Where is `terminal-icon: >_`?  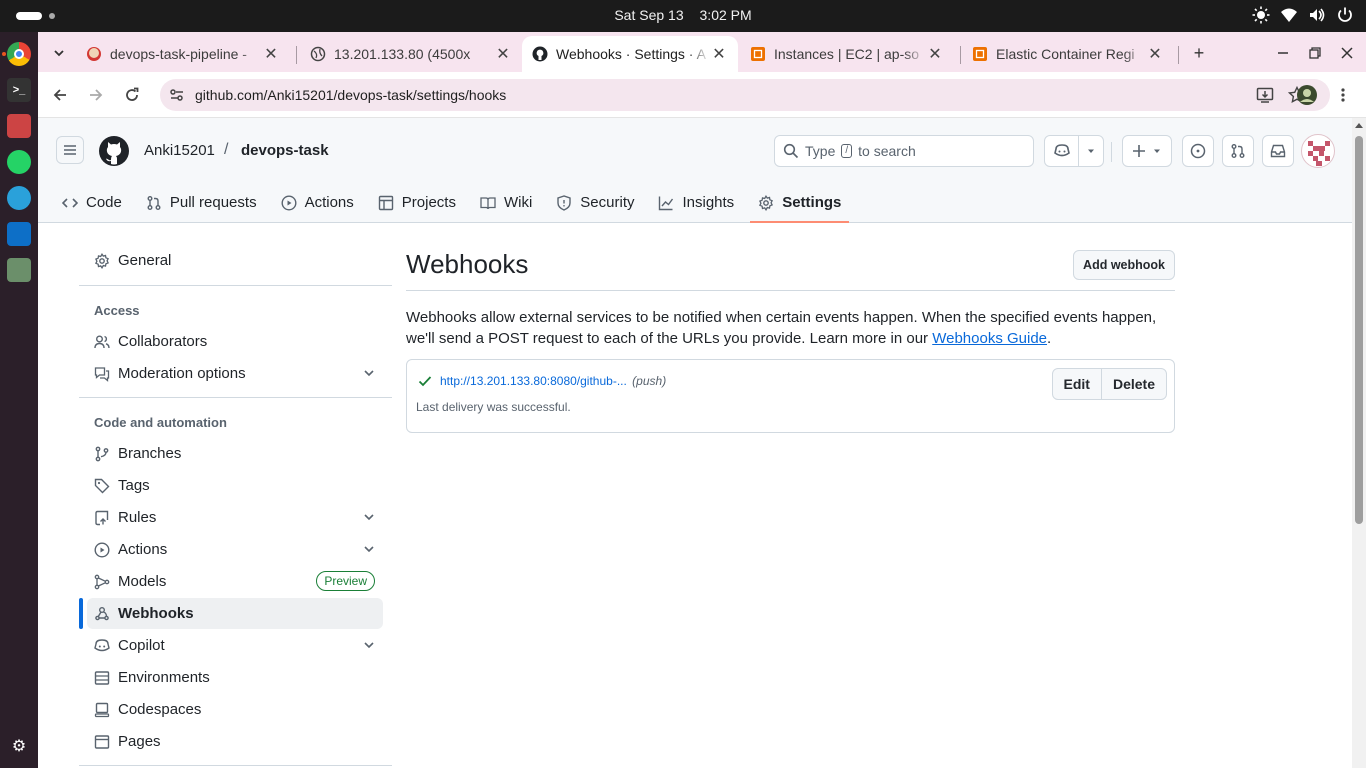
terminal-icon: >_ is located at coordinates (19, 90).